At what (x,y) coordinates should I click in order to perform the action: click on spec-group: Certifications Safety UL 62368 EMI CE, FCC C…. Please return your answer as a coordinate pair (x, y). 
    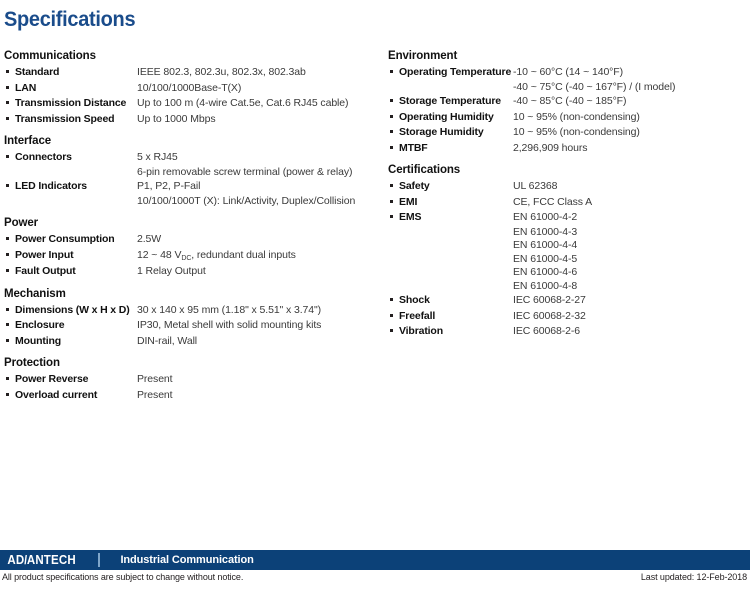
    Looking at the image, I should click on (567, 251).